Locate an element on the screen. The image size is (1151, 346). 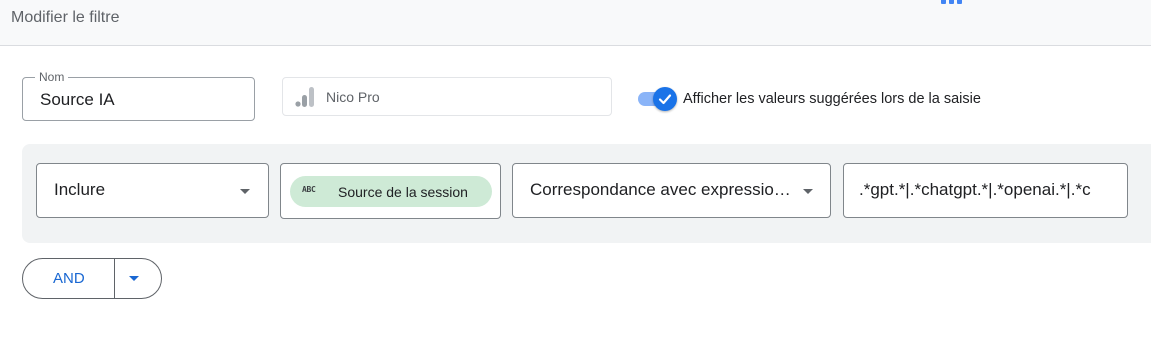
name-field: Nom Source IA is located at coordinates (138, 95).